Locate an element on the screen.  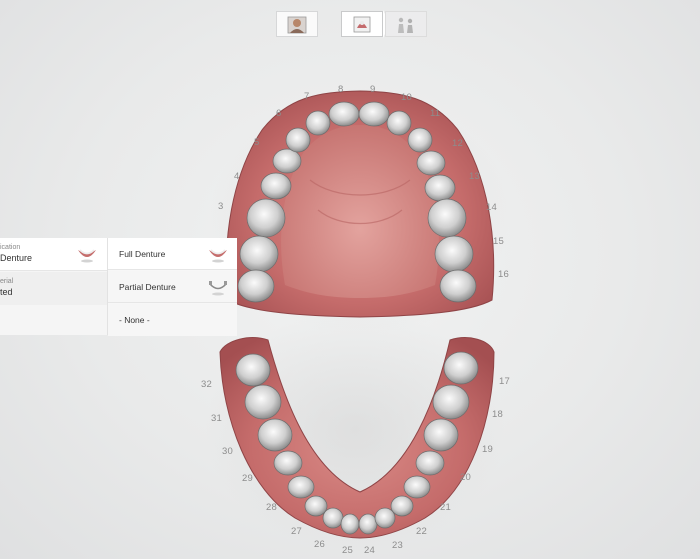
tooth-number: 20 is located at coordinates (465, 477).